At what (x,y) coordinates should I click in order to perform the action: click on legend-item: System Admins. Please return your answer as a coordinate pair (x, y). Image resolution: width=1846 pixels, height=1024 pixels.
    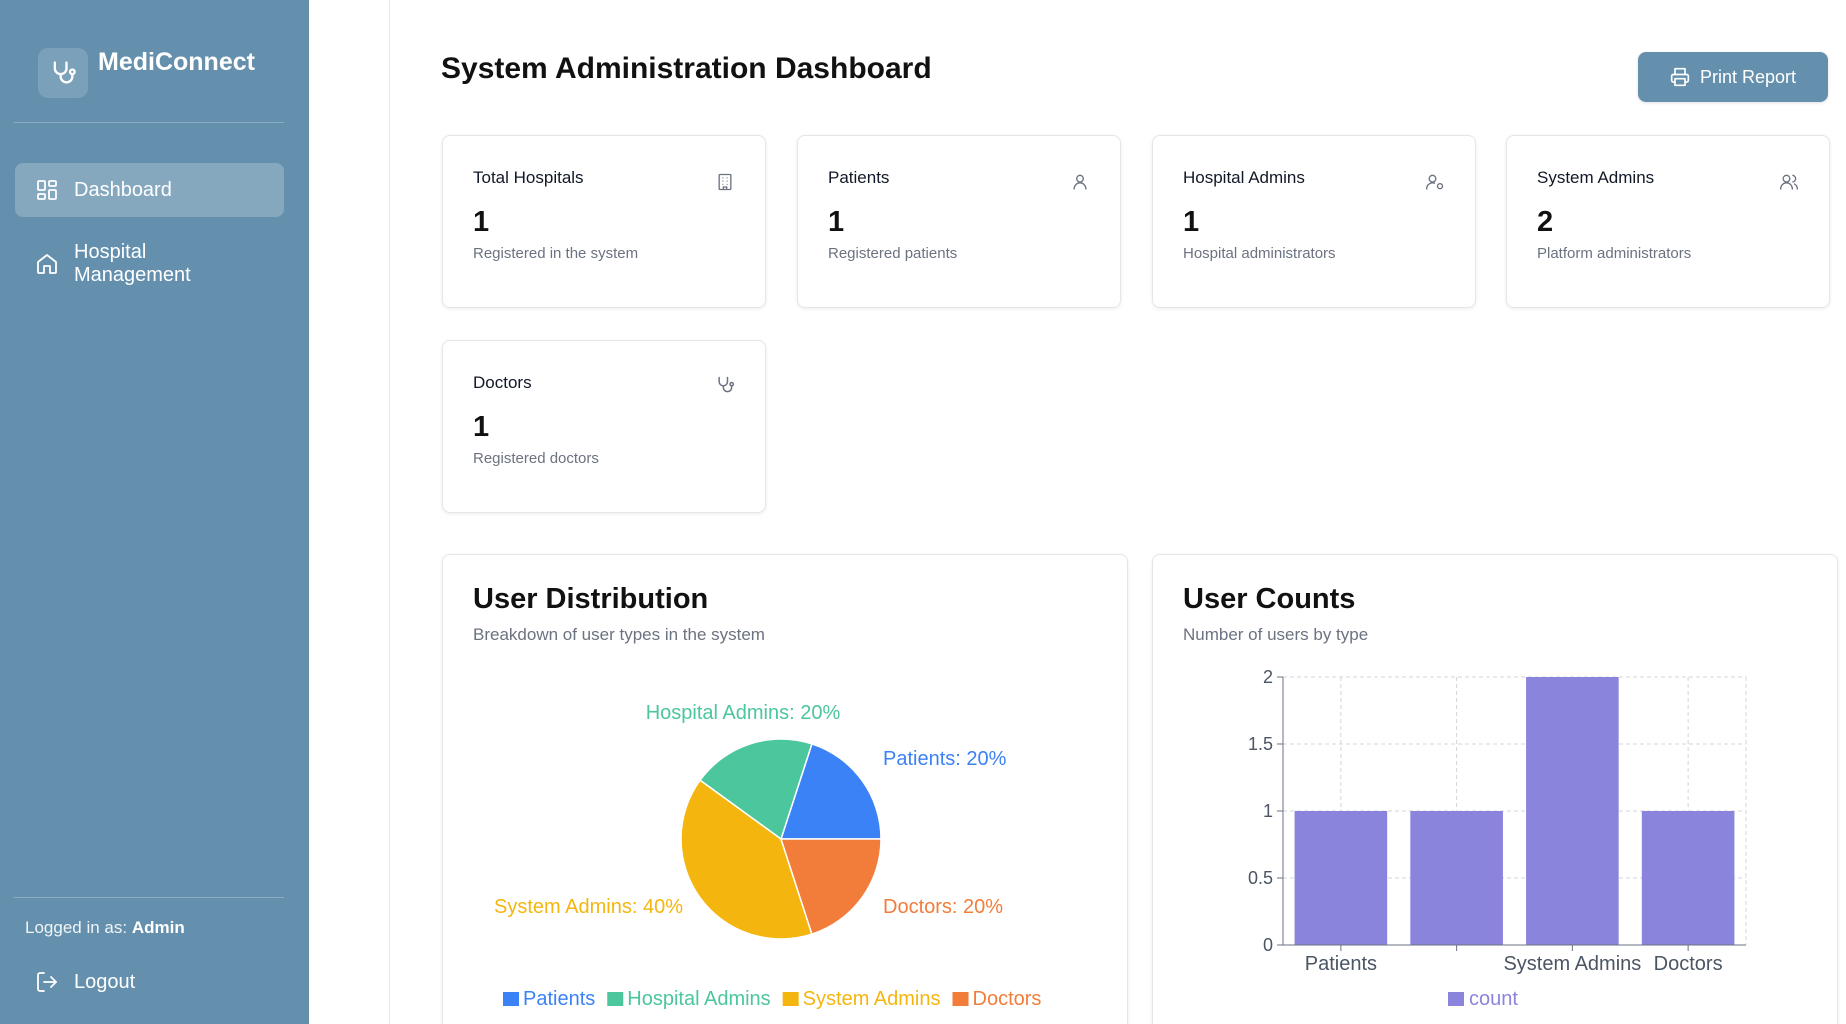
    Looking at the image, I should click on (861, 999).